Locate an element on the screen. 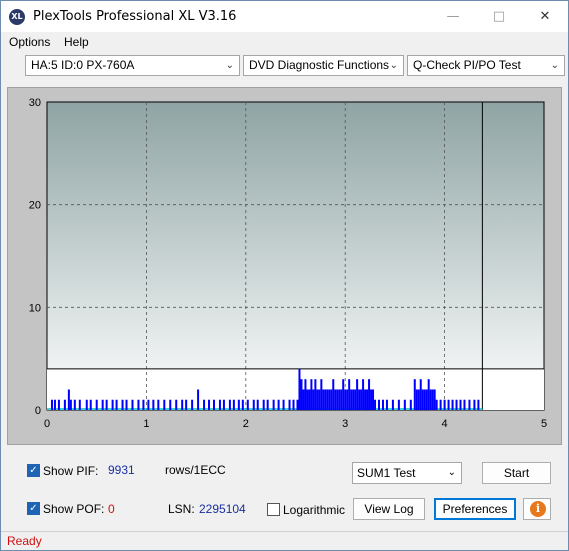 Image resolution: width=569 pixels, height=551 pixels. pof-value: 0 is located at coordinates (111, 509).